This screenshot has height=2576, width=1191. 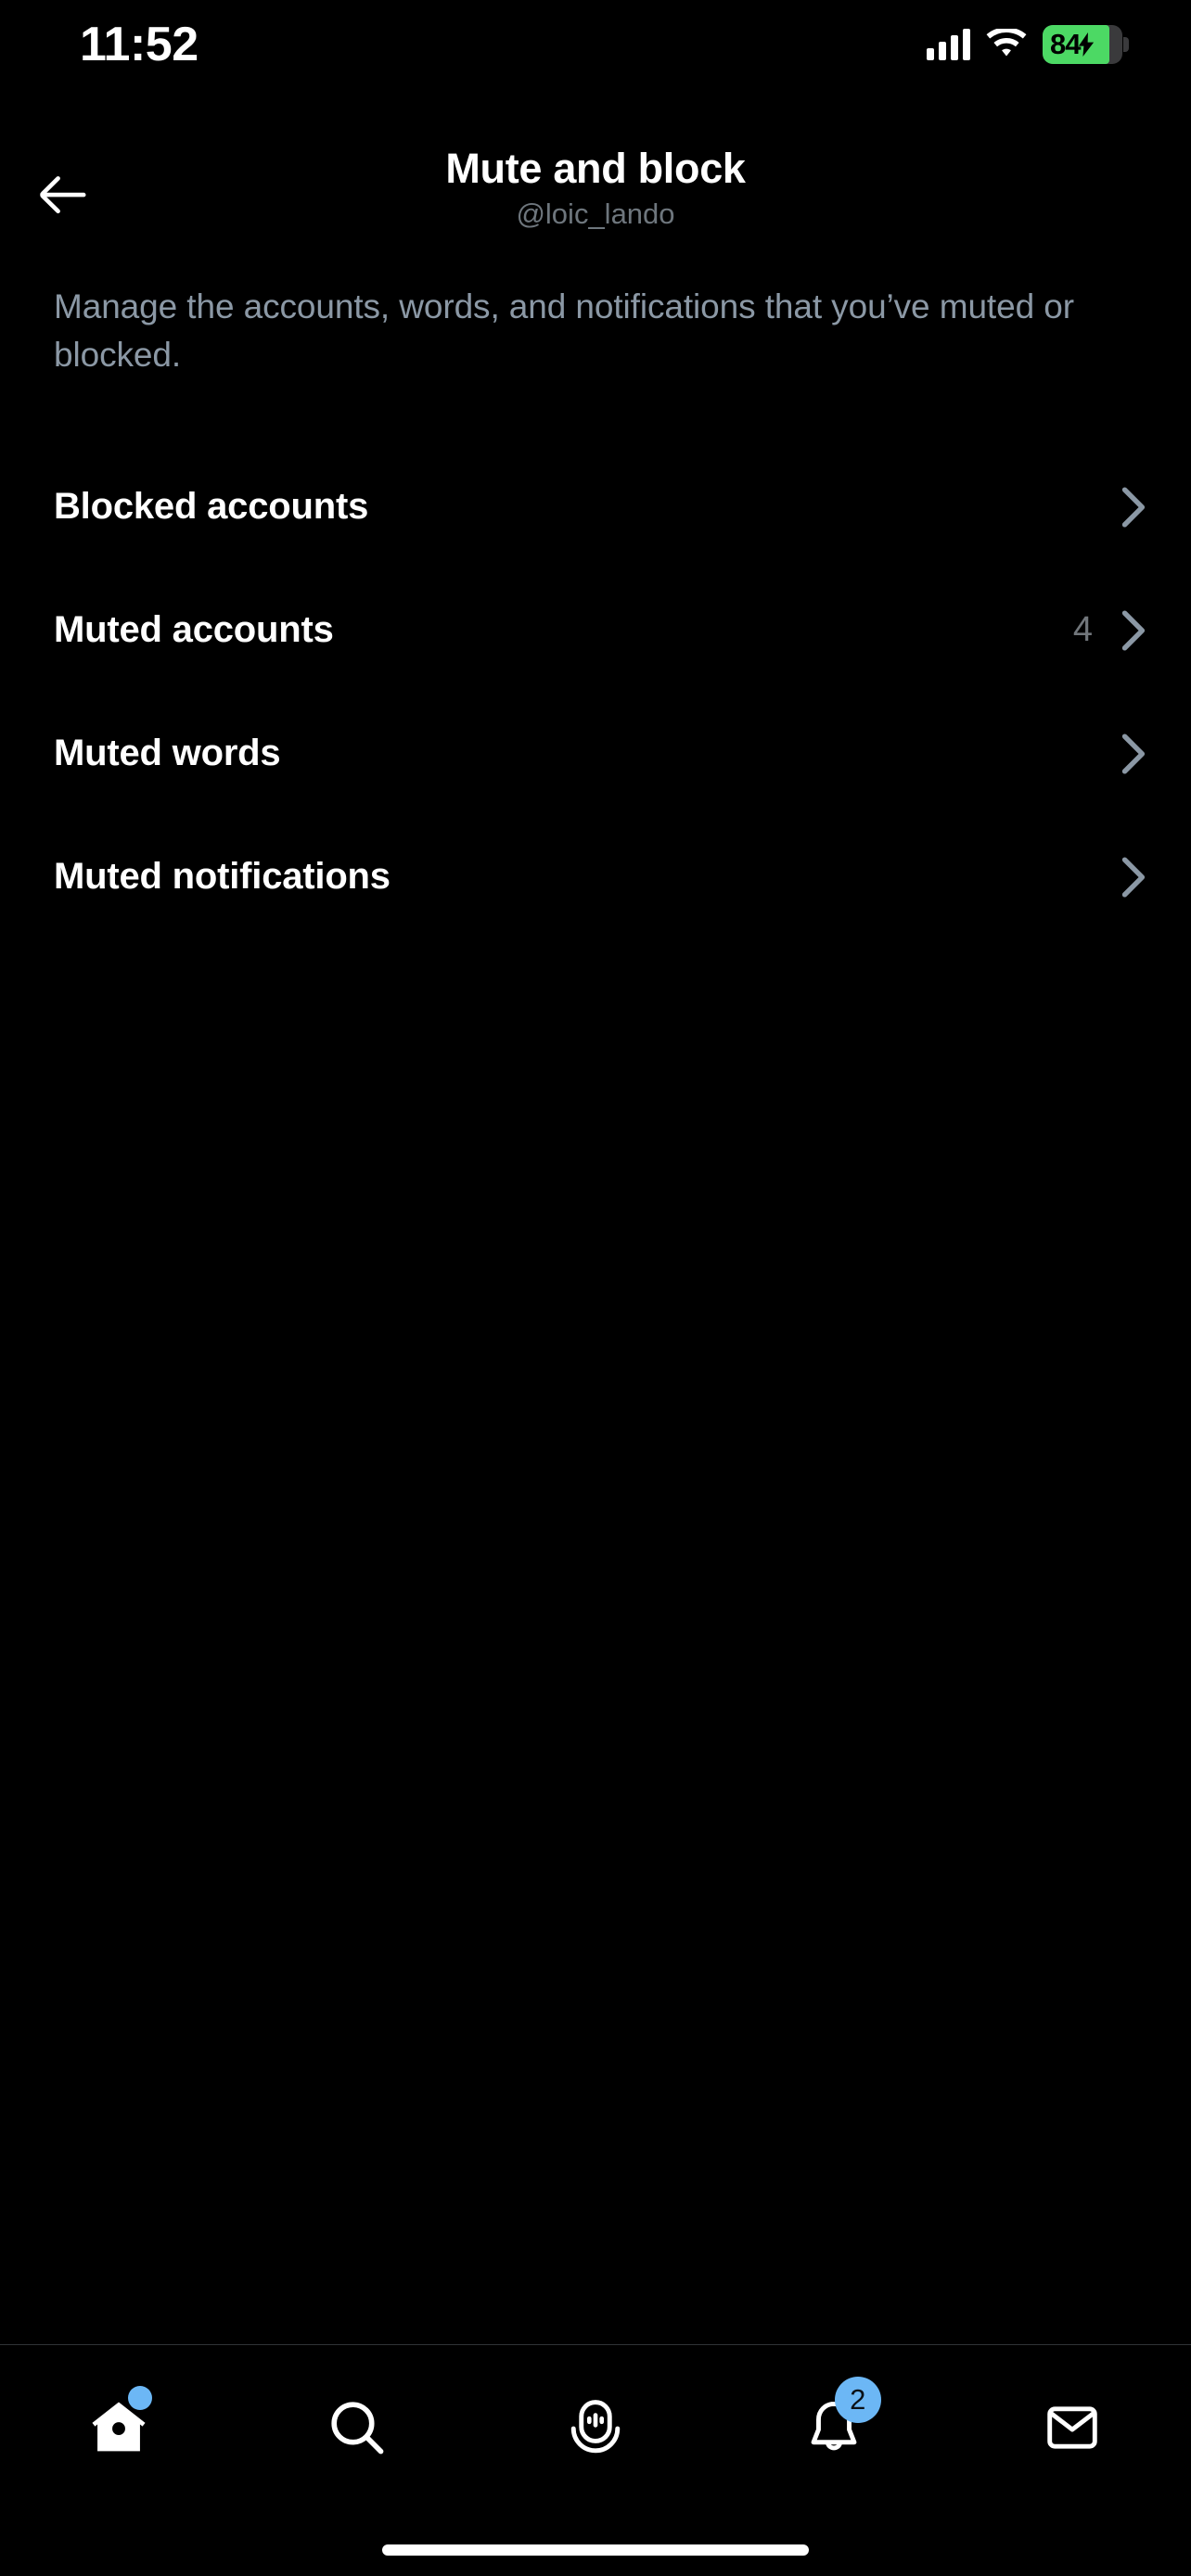 I want to click on list-item-label: Muted notifications, so click(x=222, y=876).